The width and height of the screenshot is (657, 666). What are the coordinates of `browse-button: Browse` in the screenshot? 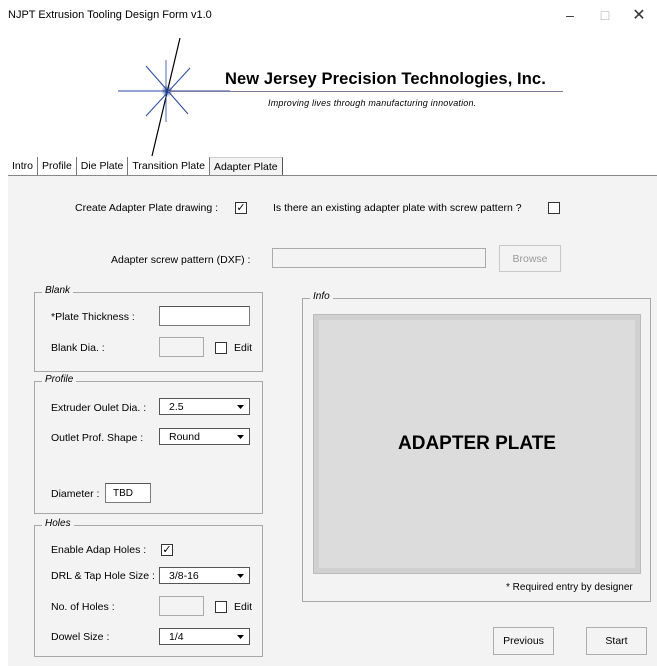 It's located at (530, 258).